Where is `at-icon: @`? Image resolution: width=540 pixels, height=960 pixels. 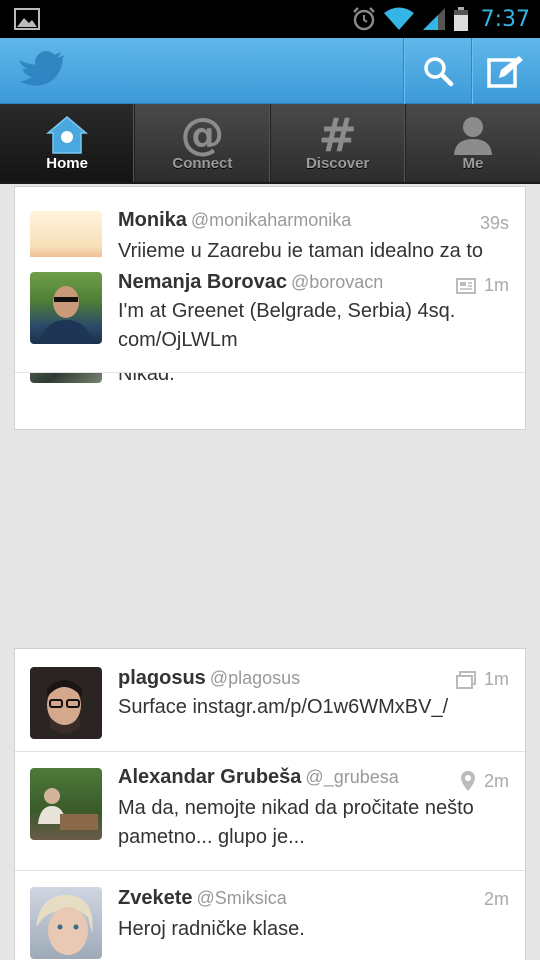
at-icon: @ is located at coordinates (202, 134).